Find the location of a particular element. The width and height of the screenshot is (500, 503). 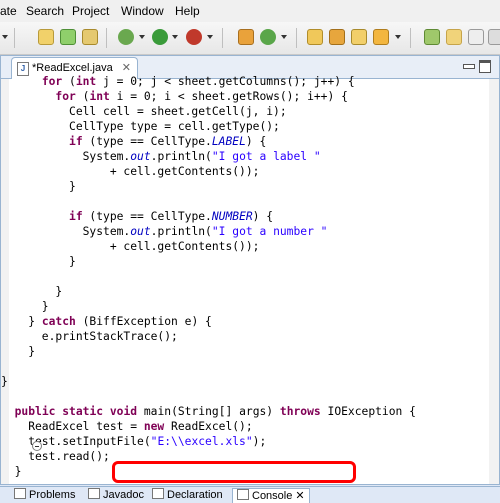

pen-icon is located at coordinates (381, 37).